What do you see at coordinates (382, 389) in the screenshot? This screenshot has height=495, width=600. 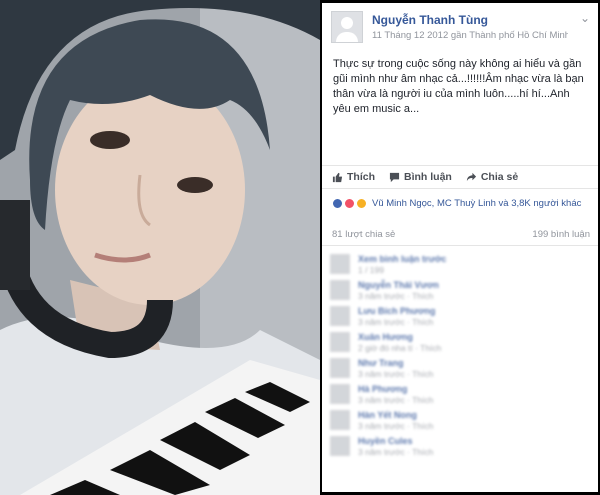 I see `comment-author: Hà Phương` at bounding box center [382, 389].